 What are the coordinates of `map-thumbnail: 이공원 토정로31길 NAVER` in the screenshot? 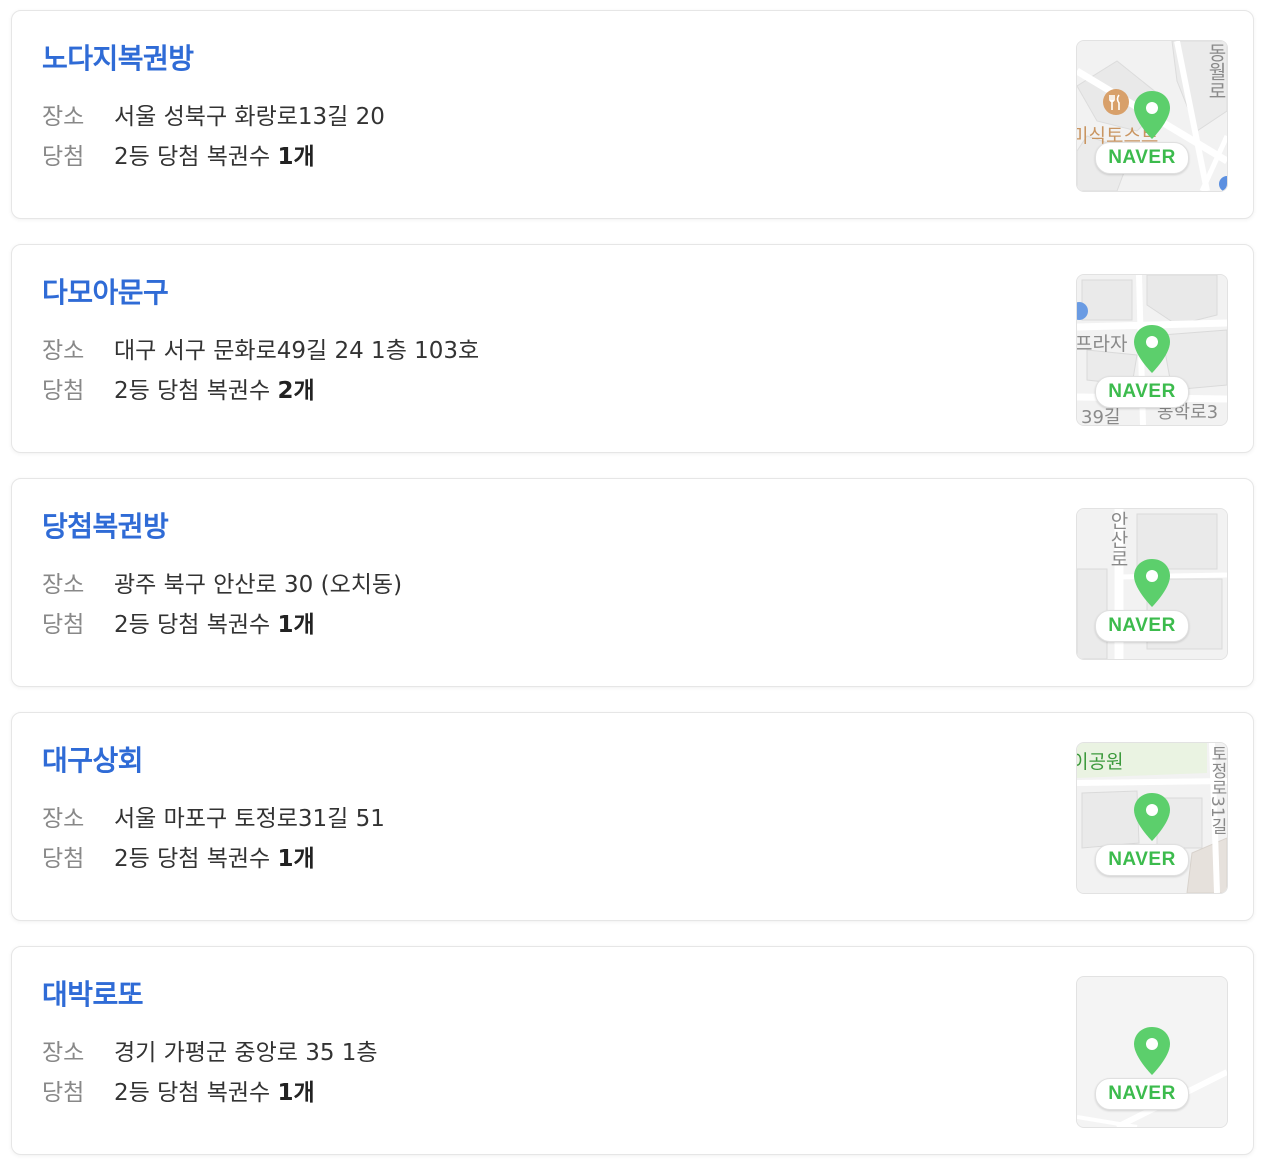 It's located at (1152, 818).